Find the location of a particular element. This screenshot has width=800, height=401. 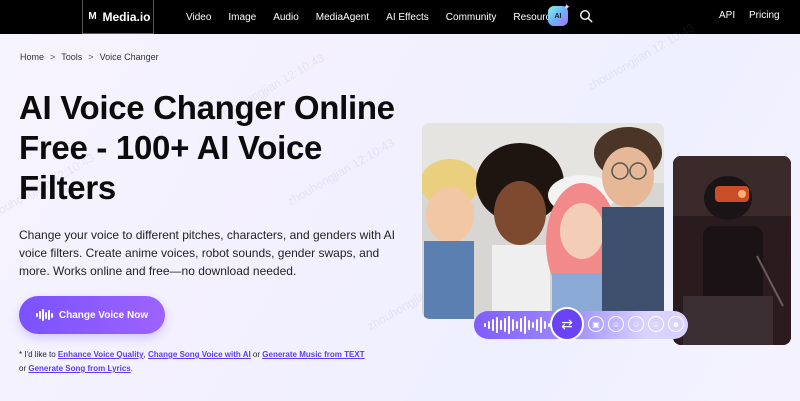

hero-side-photo is located at coordinates (732, 250).